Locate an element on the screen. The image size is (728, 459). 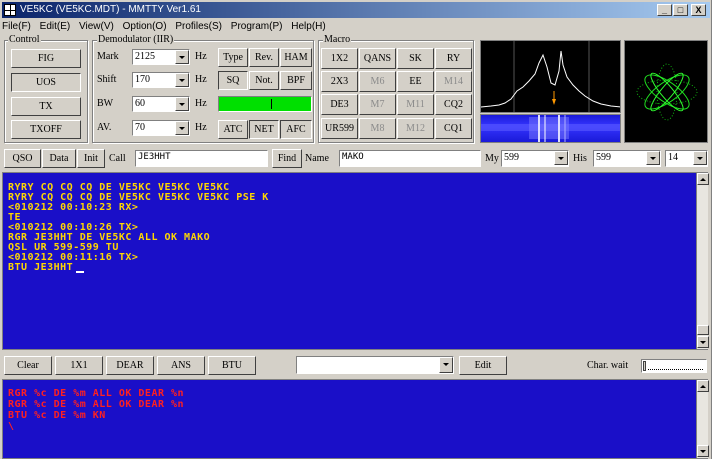
tx-macro-1x1: 1X1 is located at coordinates (79, 365).